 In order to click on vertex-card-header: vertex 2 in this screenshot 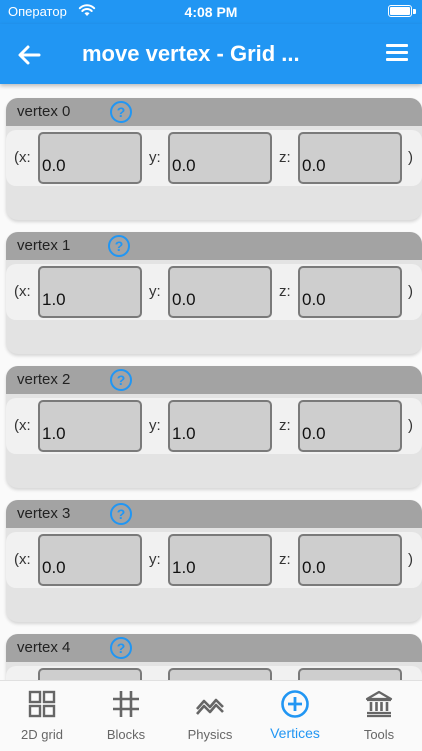, I will do `click(214, 380)`.